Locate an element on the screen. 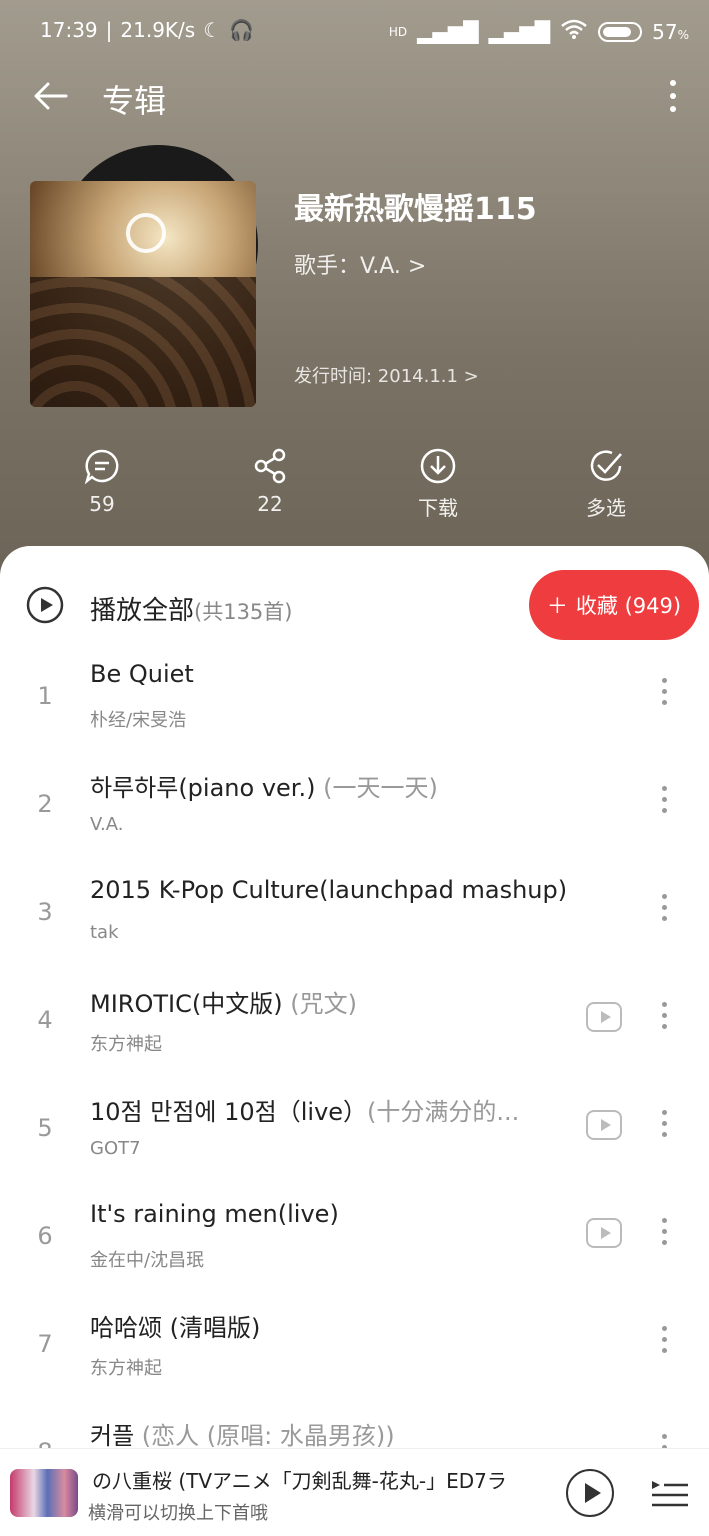 This screenshot has width=709, height=1536. song-row: 7 哈哈颂 (清唱版) 东方神起 is located at coordinates (354, 1356).